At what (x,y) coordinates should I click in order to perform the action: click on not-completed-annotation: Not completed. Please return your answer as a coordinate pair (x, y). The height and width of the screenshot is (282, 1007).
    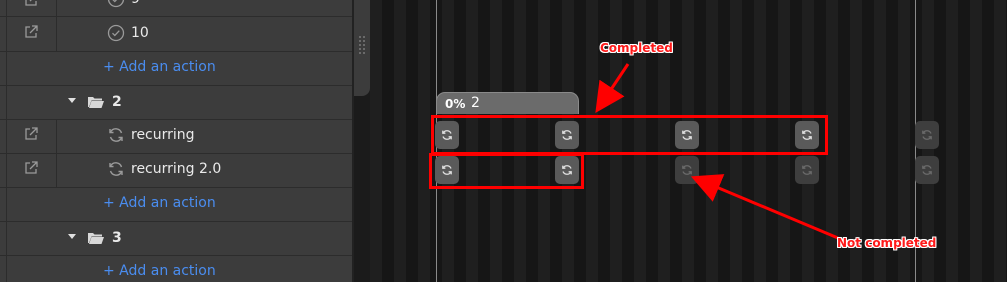
    Looking at the image, I should click on (887, 243).